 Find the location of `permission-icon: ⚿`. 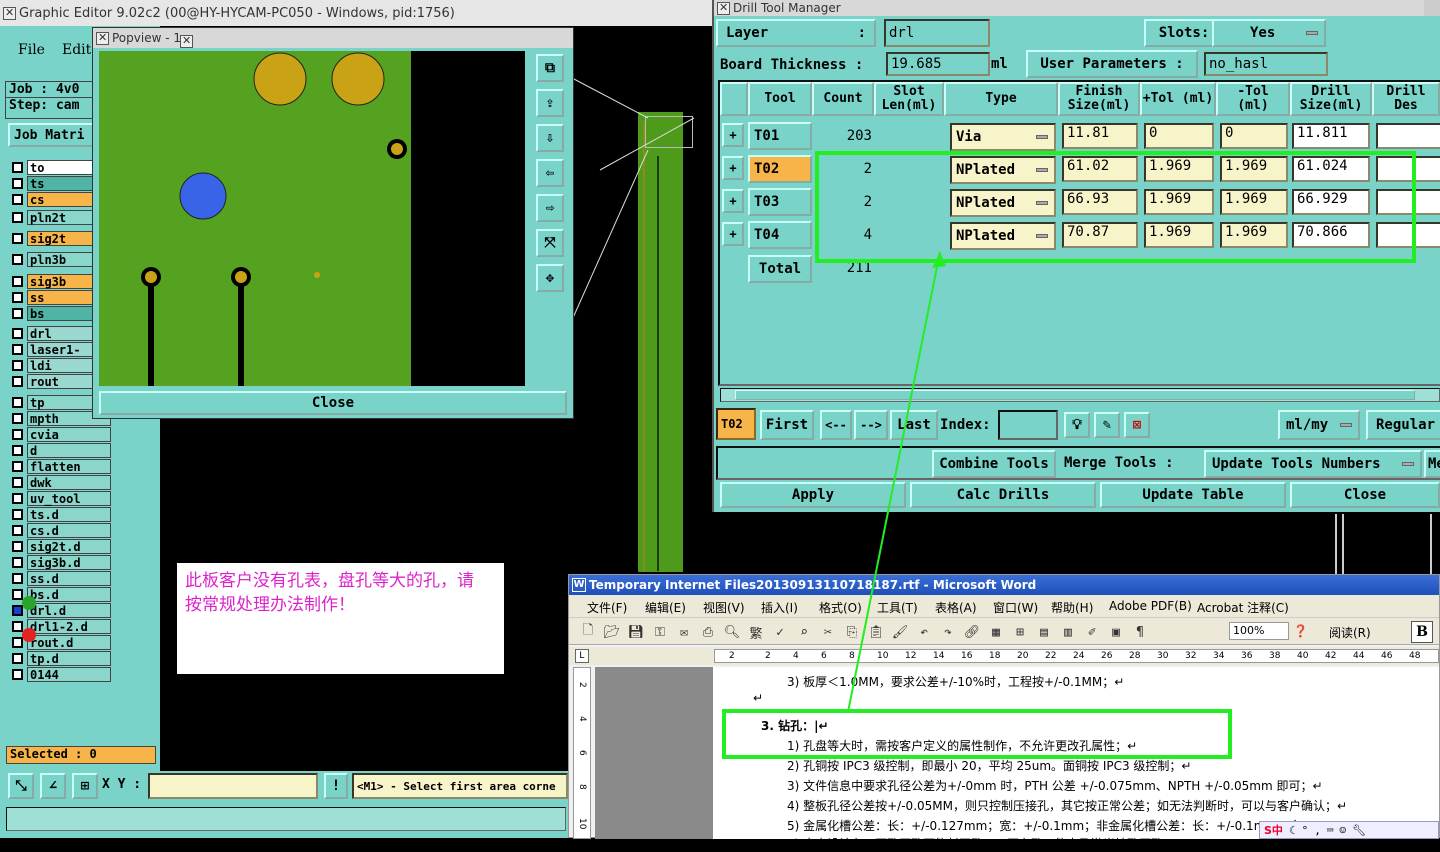

permission-icon: ⚿ is located at coordinates (660, 632).